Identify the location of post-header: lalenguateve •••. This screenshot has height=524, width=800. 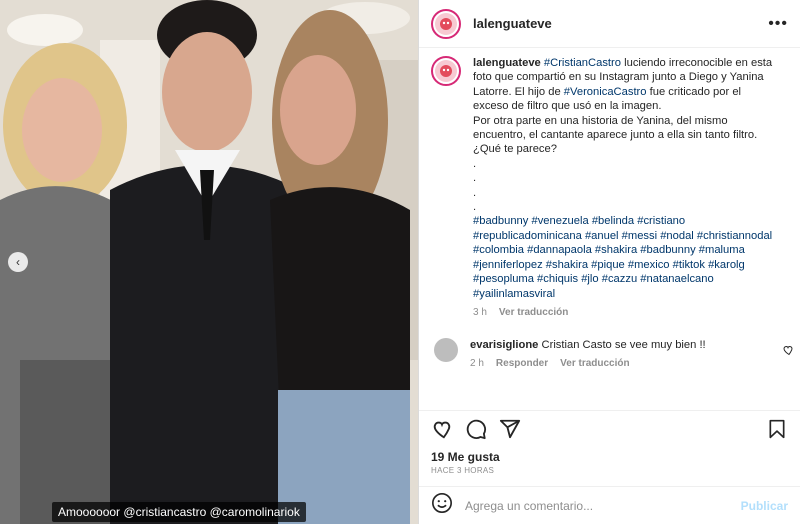
(609, 24).